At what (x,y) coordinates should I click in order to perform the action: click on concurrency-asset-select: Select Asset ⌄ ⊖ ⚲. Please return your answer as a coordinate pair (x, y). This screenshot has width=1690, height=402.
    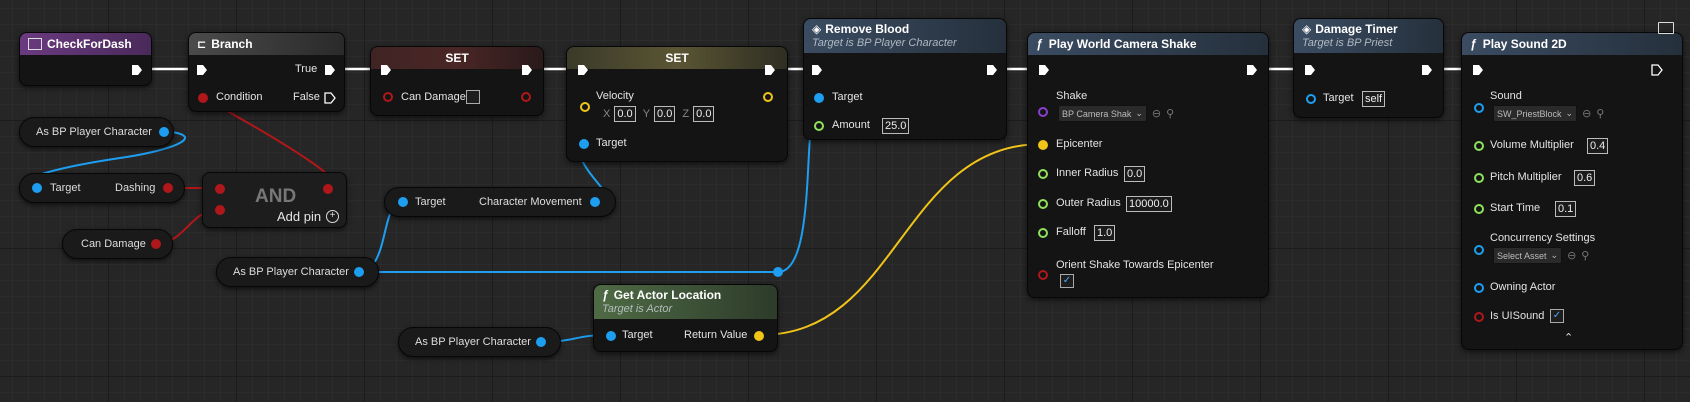
    Looking at the image, I should click on (1541, 255).